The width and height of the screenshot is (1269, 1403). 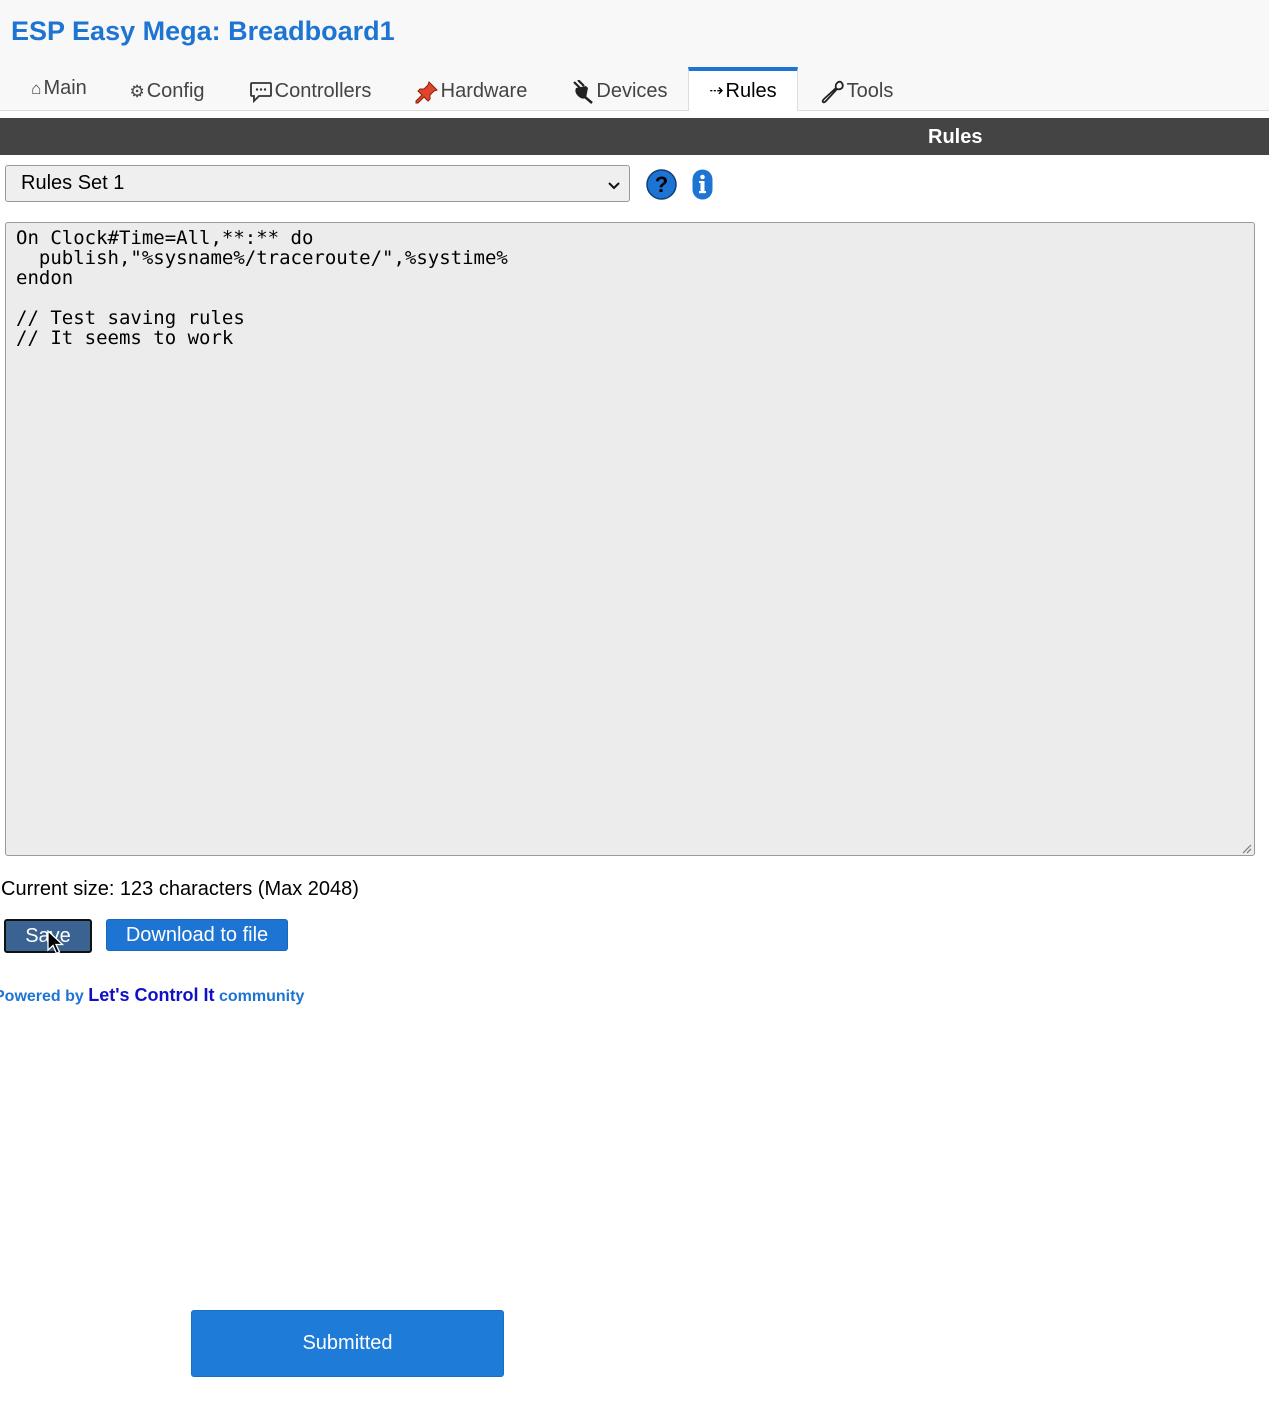 I want to click on rules-set-select: Rules Set 1, so click(x=317, y=183).